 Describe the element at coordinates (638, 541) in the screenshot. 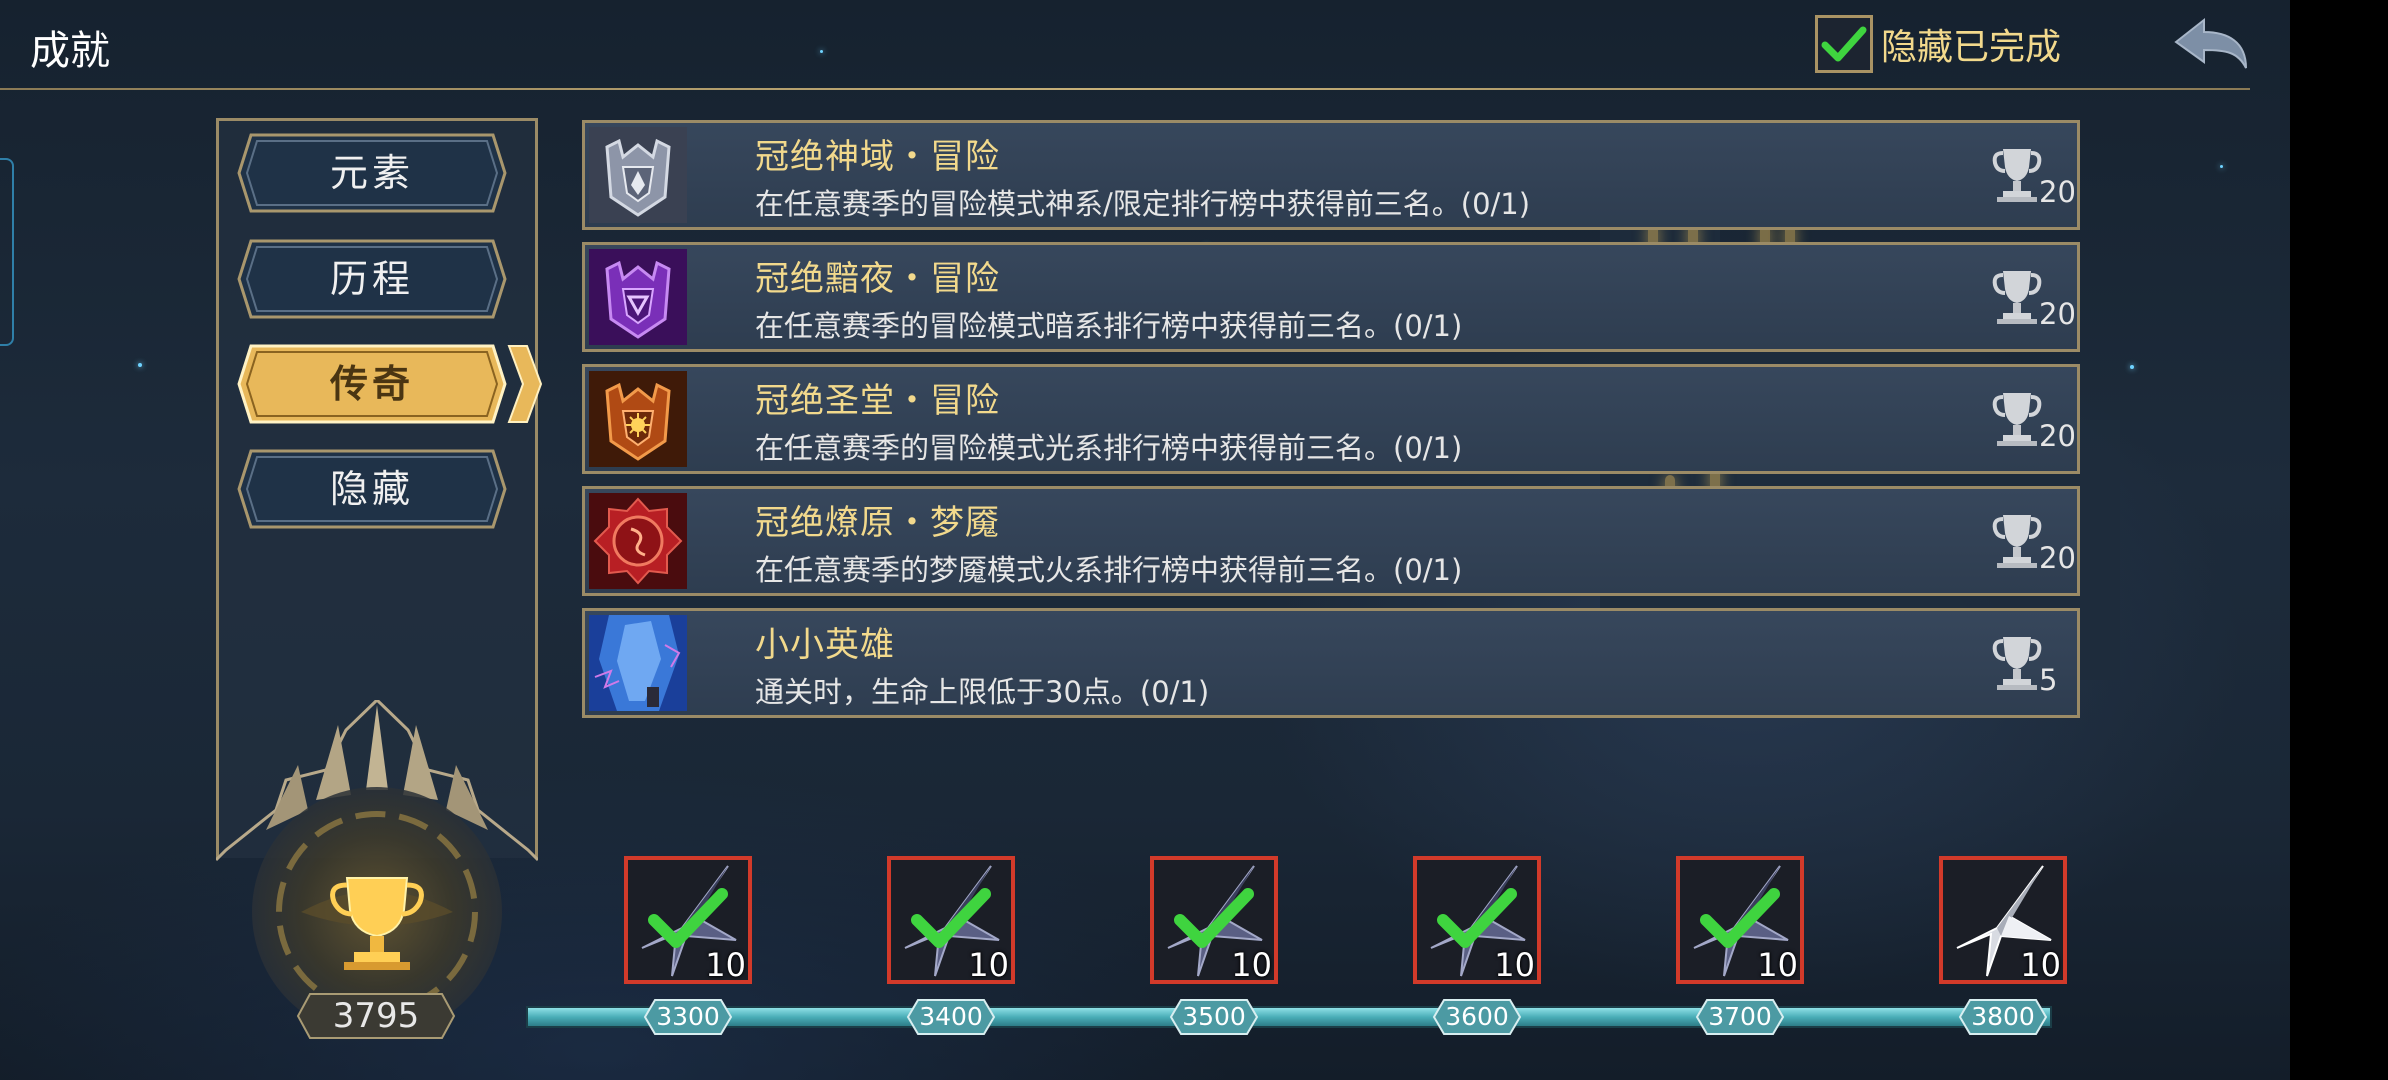

I see `red-seal-icon` at that location.